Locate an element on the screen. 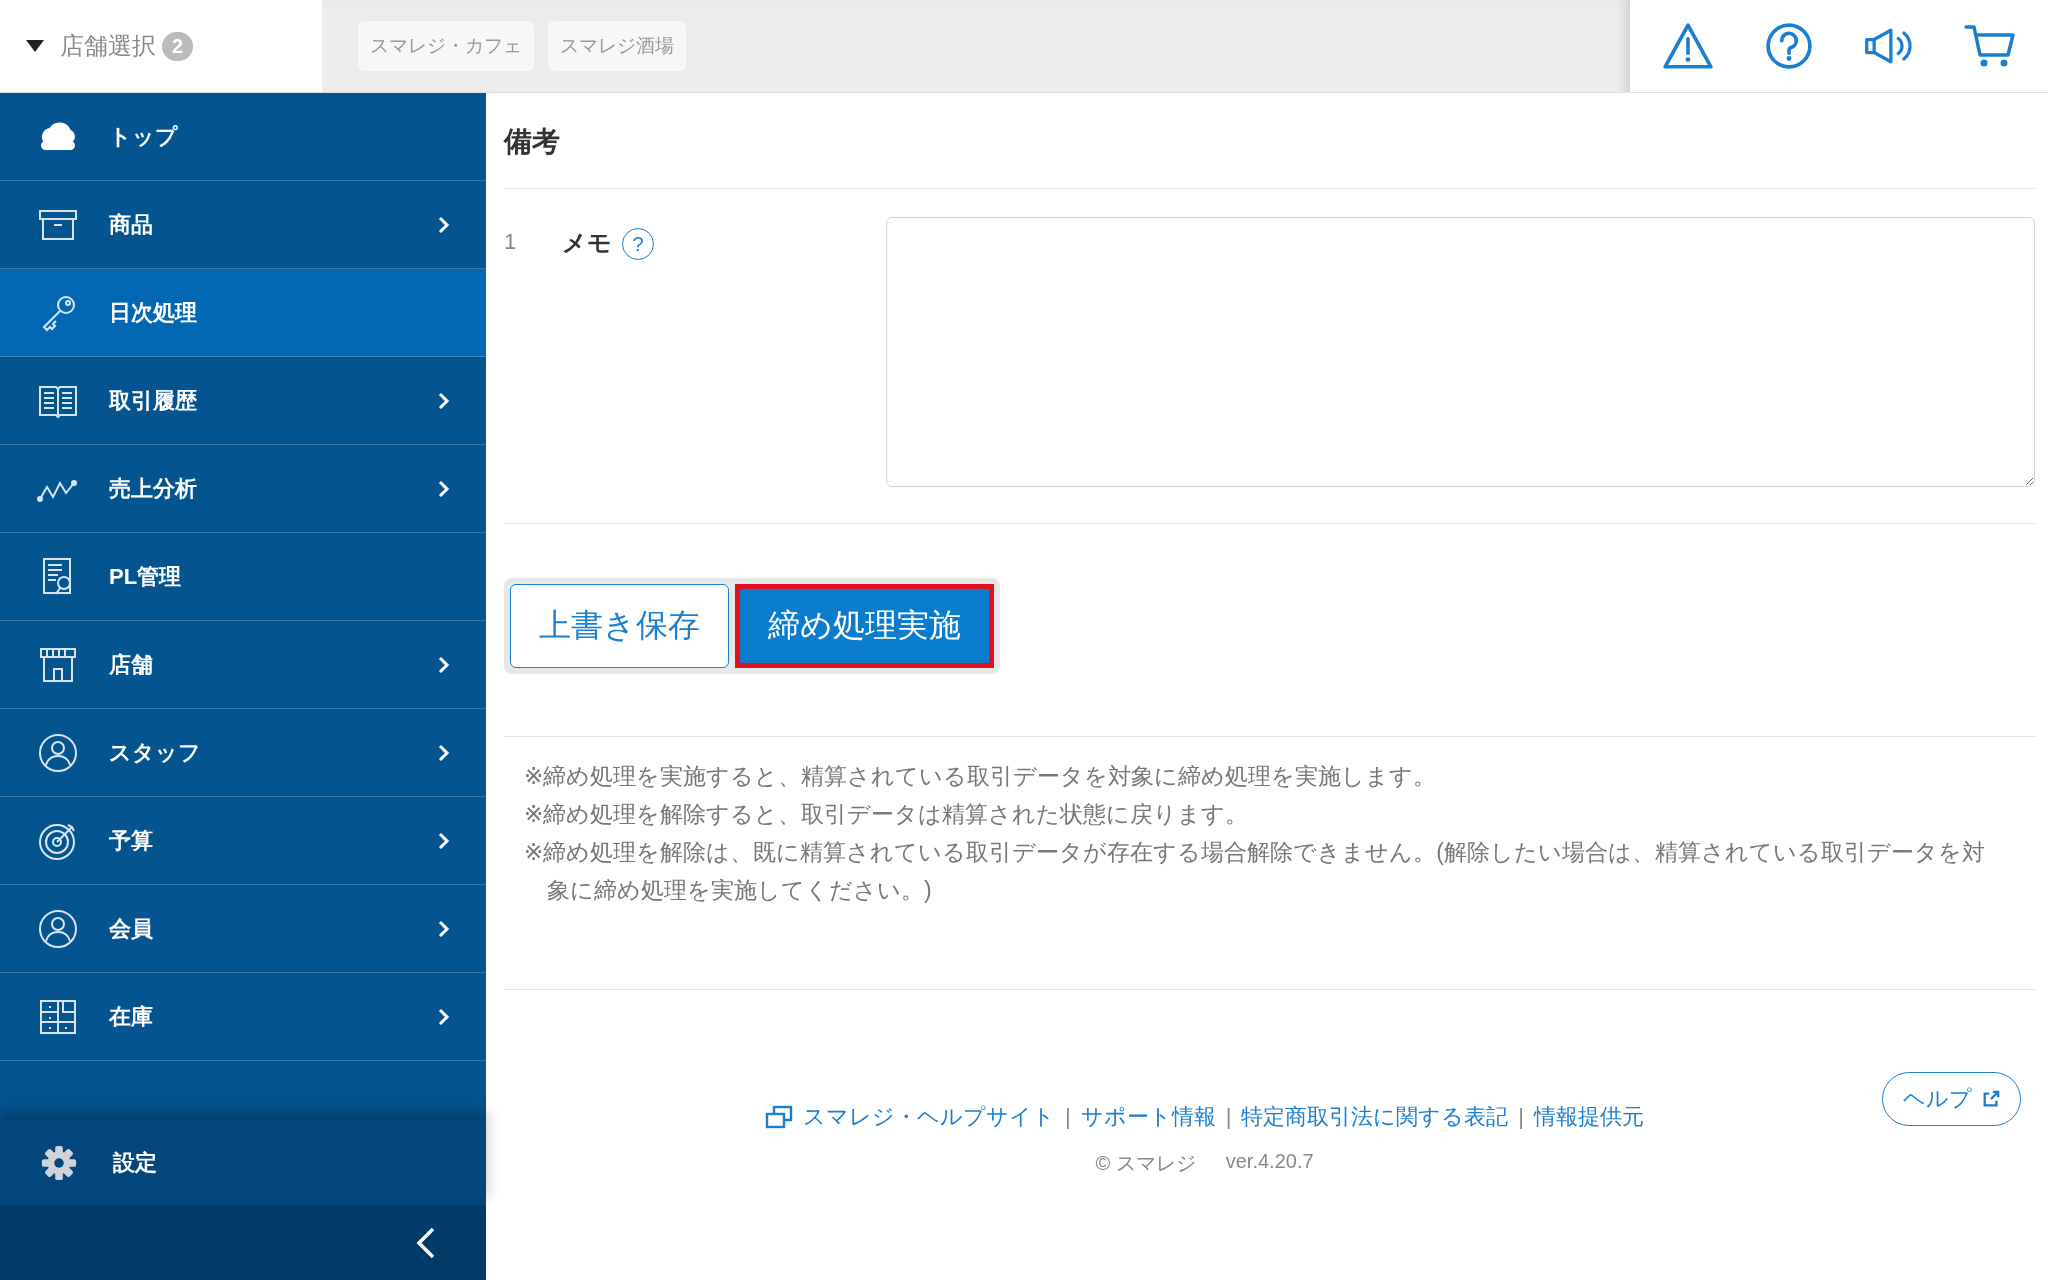 The image size is (2048, 1280). action-button: 上書き保存 is located at coordinates (619, 626).